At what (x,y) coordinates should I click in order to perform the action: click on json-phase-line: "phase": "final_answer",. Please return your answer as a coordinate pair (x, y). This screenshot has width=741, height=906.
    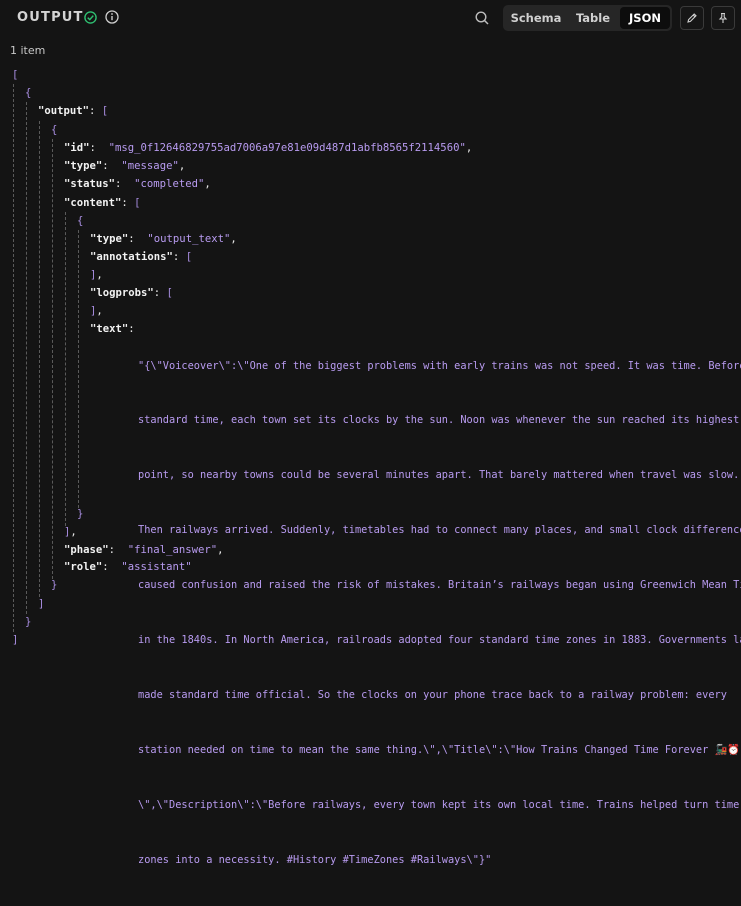
    Looking at the image, I should click on (144, 550).